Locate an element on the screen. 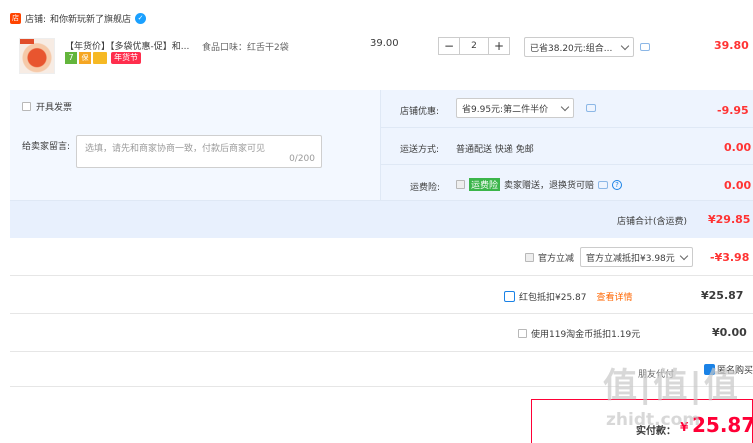  shop-header: 店 店铺: 和你新玩新了旗舰店 ✓ is located at coordinates (78, 18).